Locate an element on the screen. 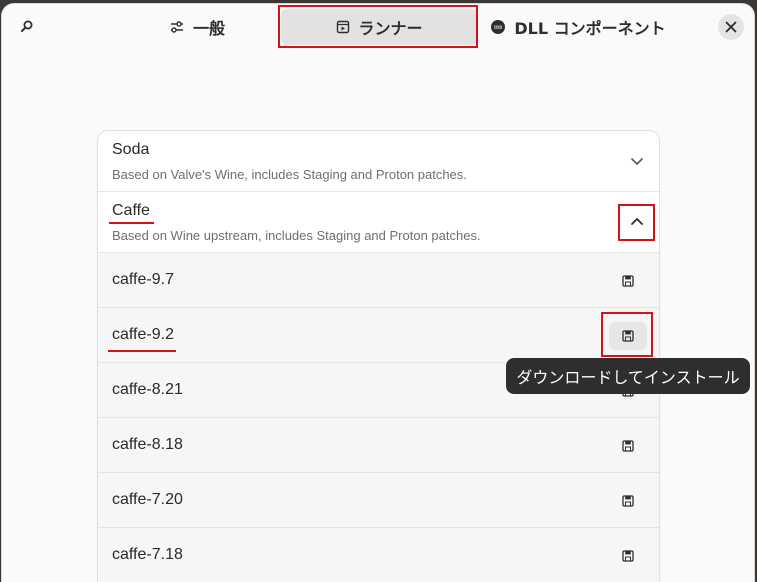 The image size is (757, 582). highlight-caffe-underline is located at coordinates (131, 223).